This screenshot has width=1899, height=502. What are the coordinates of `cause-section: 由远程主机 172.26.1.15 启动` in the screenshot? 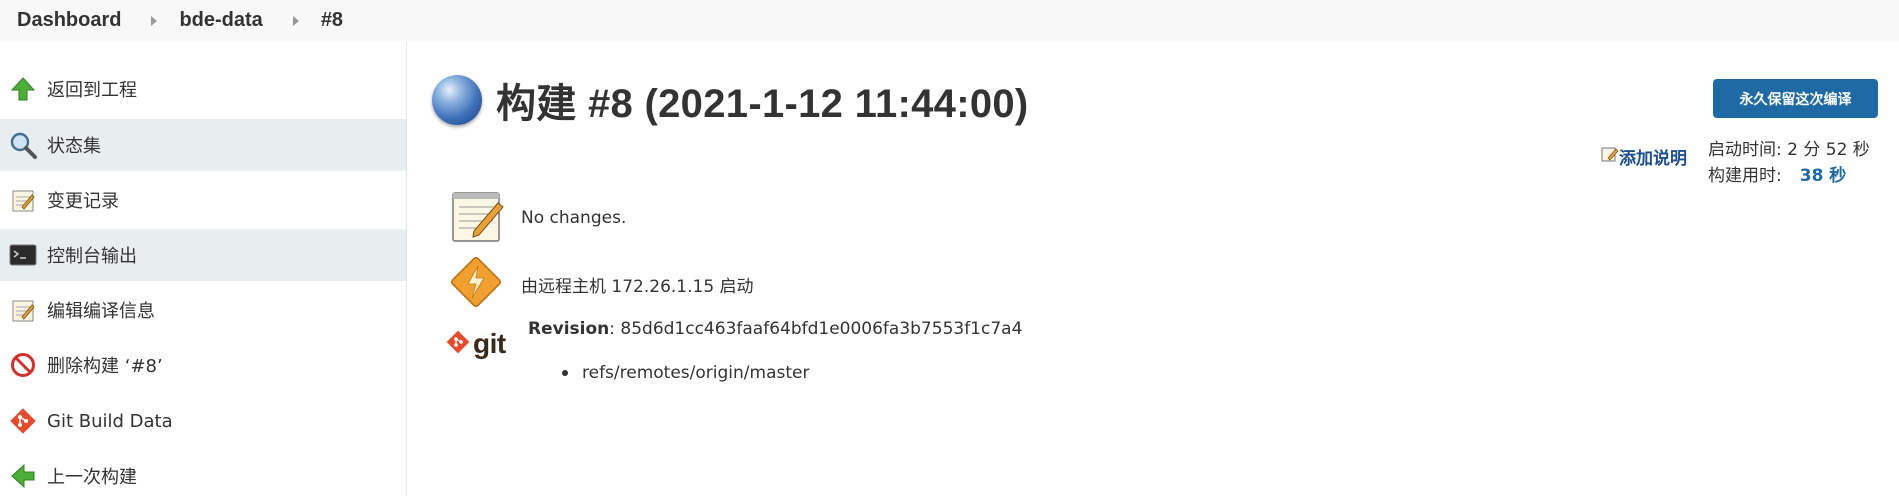 It's located at (601, 284).